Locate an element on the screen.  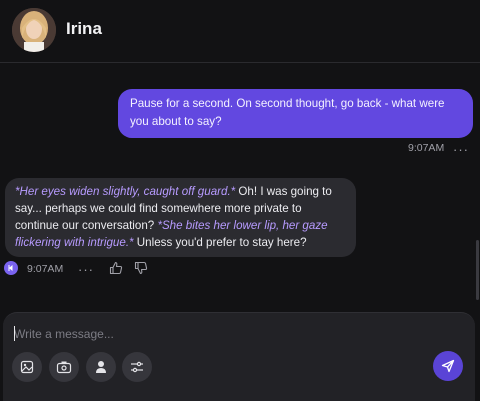
voice-button is located at coordinates (101, 367).